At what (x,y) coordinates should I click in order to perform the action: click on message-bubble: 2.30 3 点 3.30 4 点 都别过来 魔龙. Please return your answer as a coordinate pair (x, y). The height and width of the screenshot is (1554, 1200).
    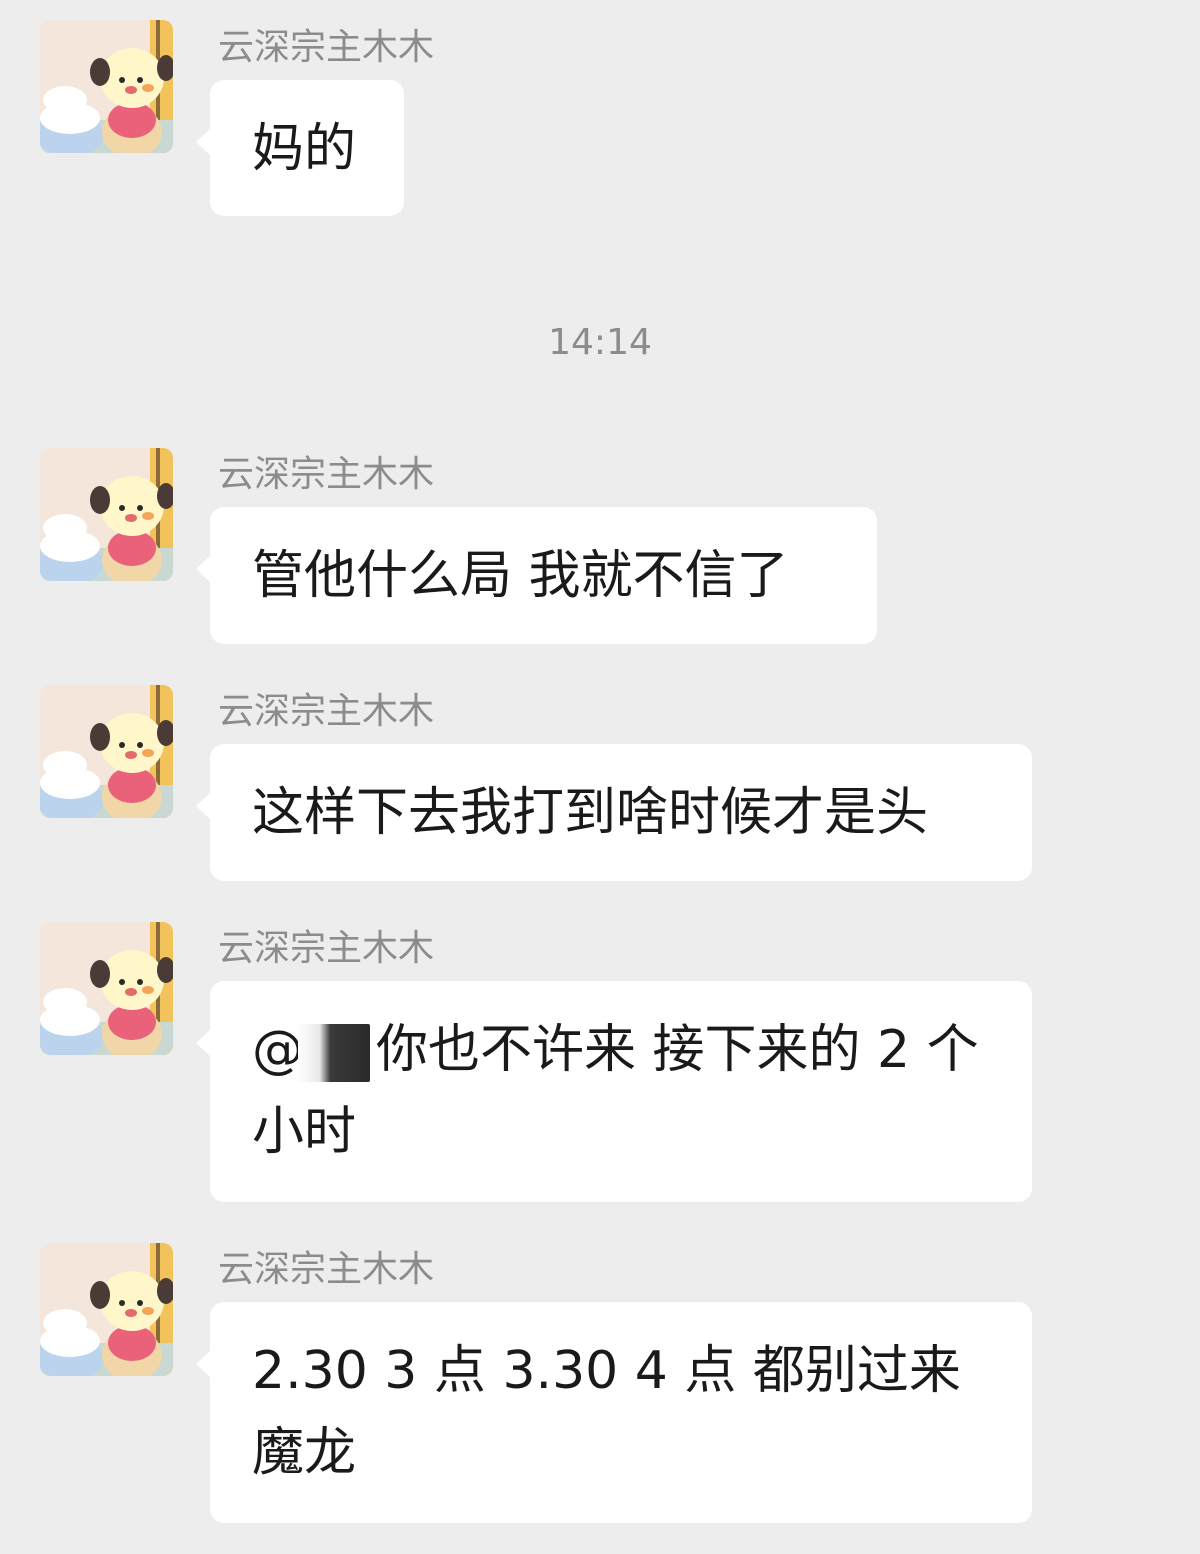
    Looking at the image, I should click on (614, 1412).